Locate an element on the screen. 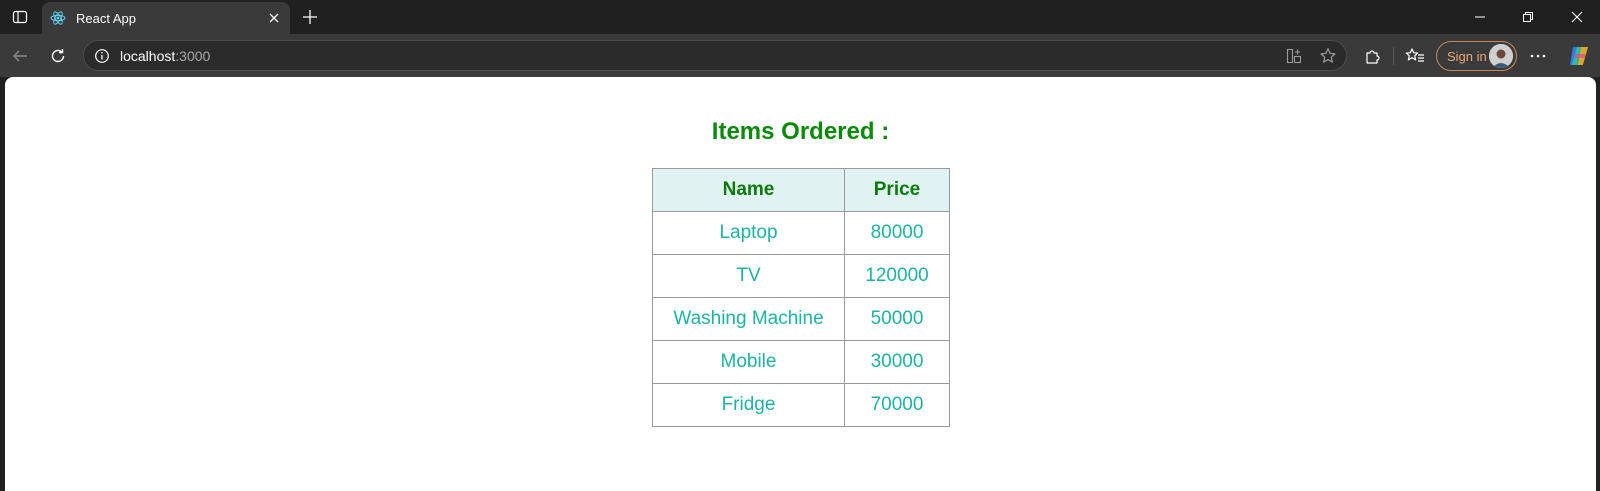  refresh-icon is located at coordinates (58, 56).